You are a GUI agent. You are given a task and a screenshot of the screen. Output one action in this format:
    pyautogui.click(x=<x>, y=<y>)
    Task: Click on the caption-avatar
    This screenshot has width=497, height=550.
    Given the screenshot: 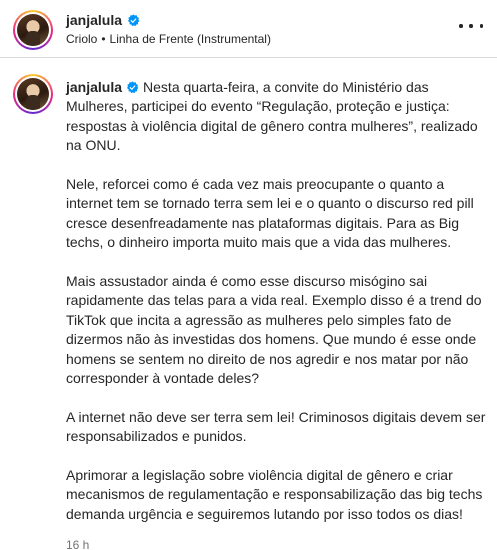 What is the action you would take?
    pyautogui.click(x=33, y=94)
    